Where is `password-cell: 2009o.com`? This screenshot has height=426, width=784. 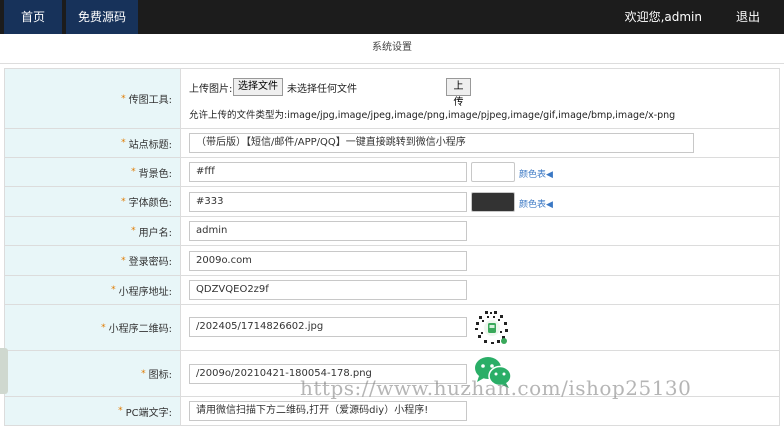 password-cell: 2009o.com is located at coordinates (480, 260).